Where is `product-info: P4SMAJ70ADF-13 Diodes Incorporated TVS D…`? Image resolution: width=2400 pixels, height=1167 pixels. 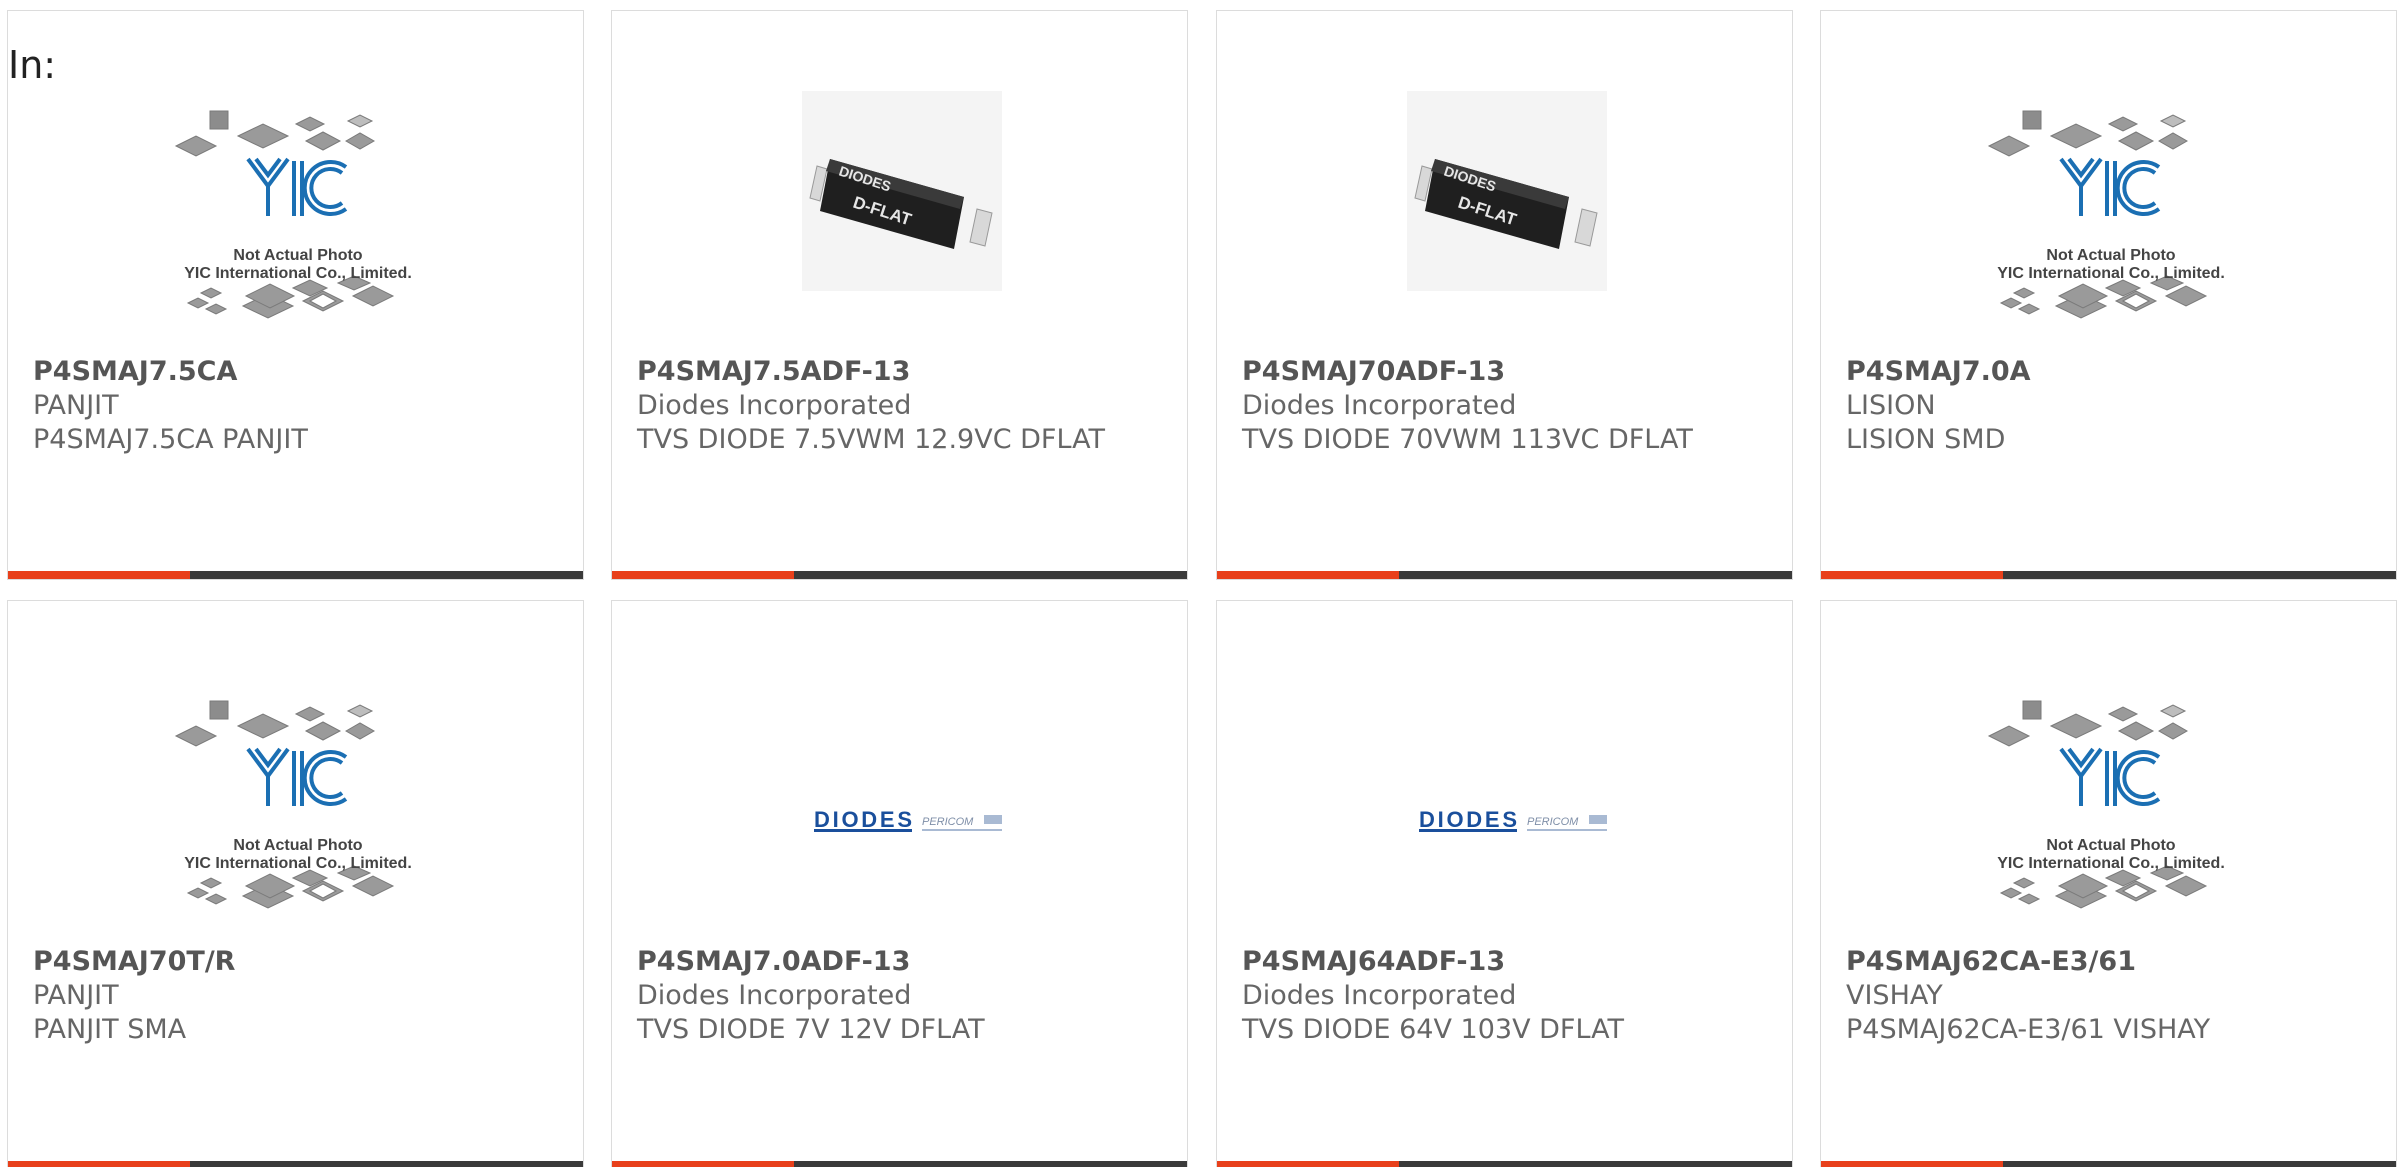
product-info: P4SMAJ70ADF-13 Diodes Incorporated TVS D… is located at coordinates (1504, 406).